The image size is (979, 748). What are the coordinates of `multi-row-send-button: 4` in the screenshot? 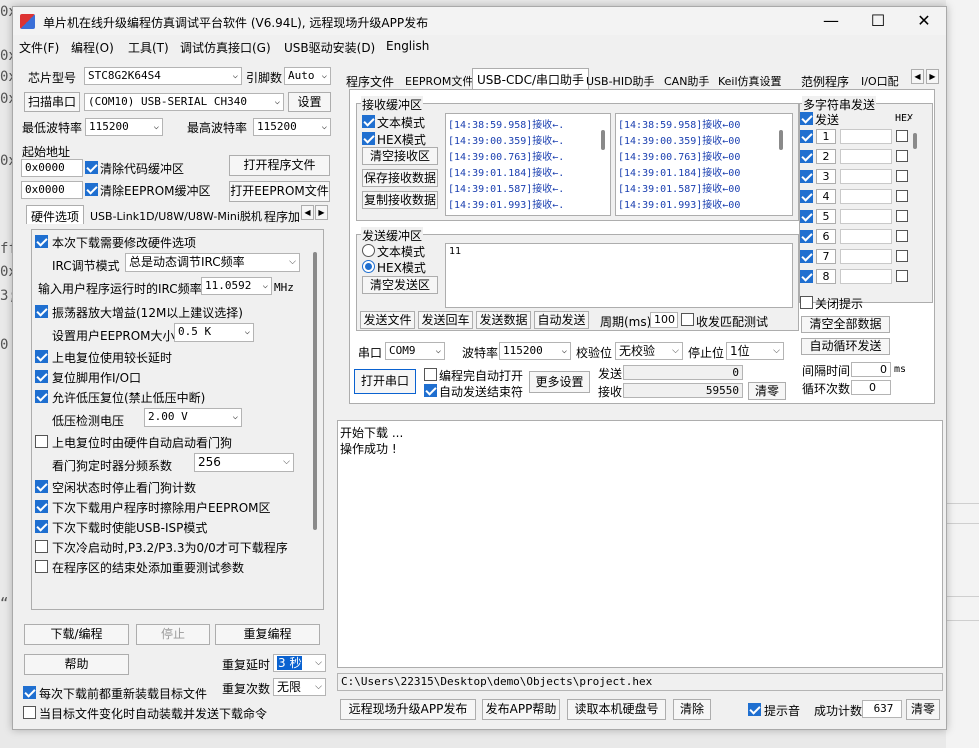 It's located at (826, 196).